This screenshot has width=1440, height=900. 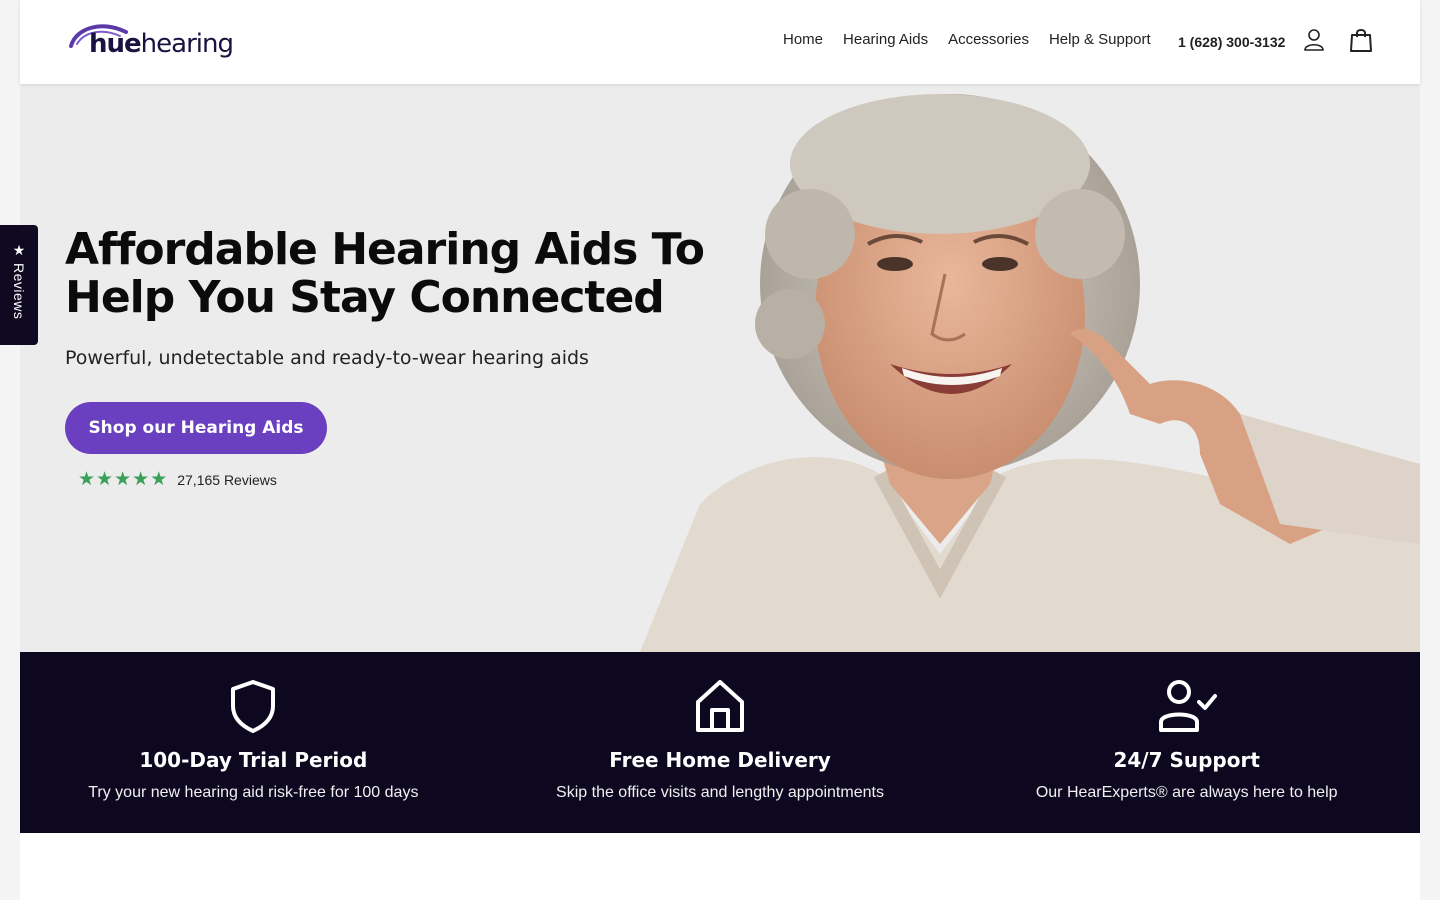 What do you see at coordinates (253, 706) in the screenshot?
I see `shield-icon` at bounding box center [253, 706].